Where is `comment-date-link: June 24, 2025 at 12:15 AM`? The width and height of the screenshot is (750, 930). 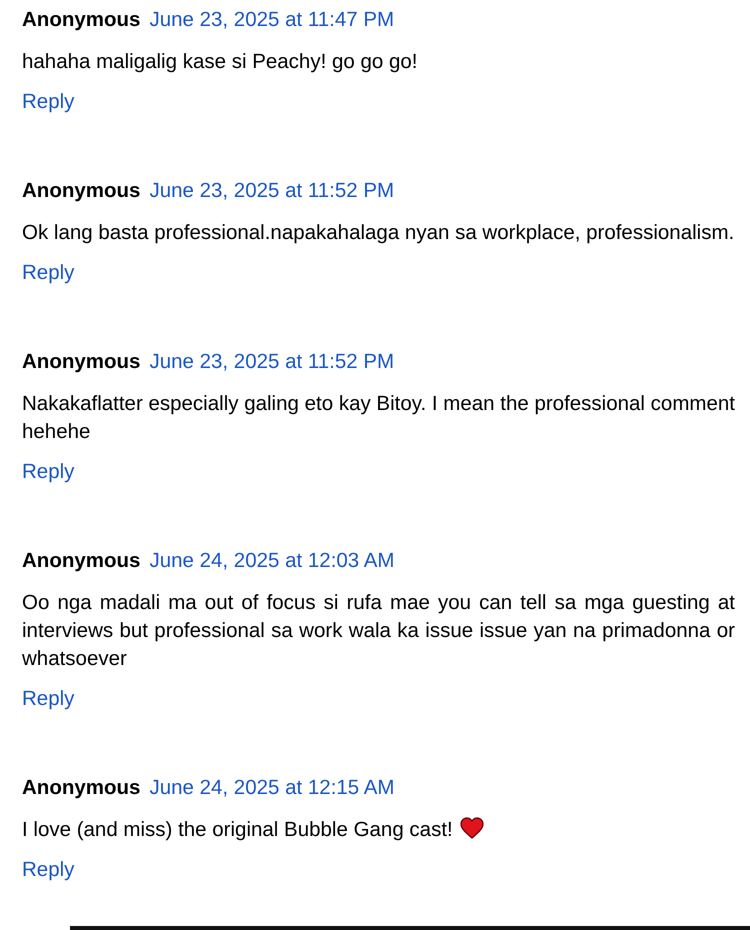 comment-date-link: June 24, 2025 at 12:15 AM is located at coordinates (272, 788).